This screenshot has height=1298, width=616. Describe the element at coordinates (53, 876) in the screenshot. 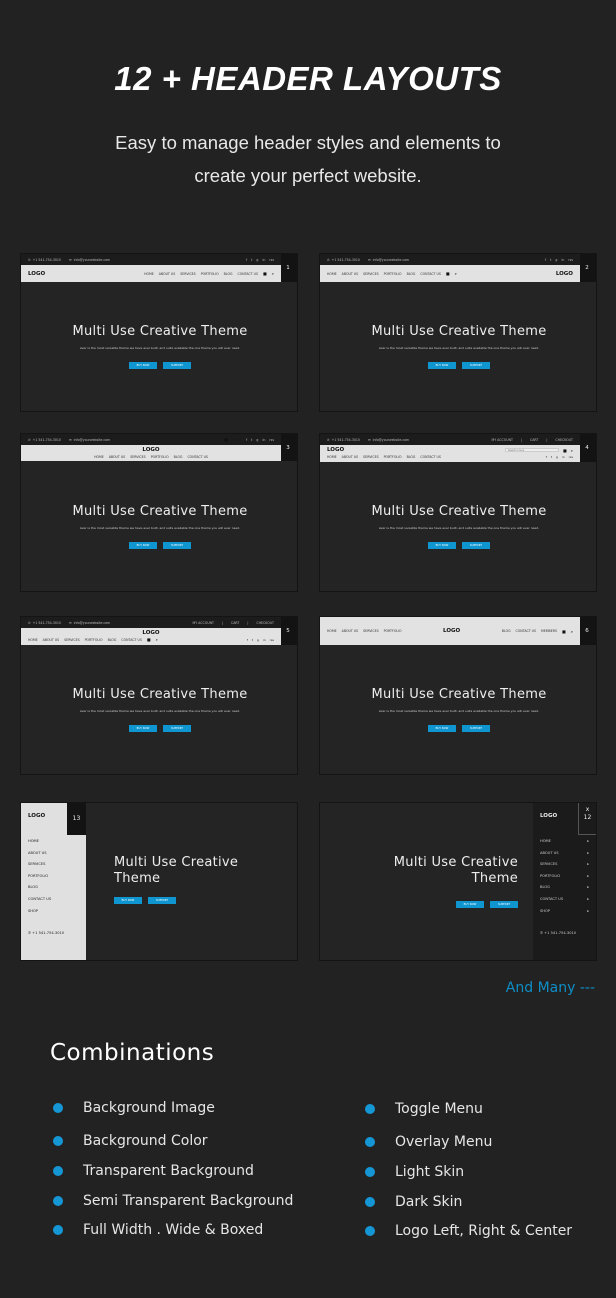

I see `sidebar-item: PORTFOLIO` at that location.